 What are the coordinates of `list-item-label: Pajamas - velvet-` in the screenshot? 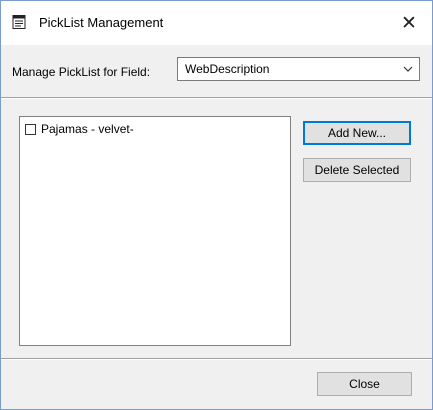 It's located at (87, 129).